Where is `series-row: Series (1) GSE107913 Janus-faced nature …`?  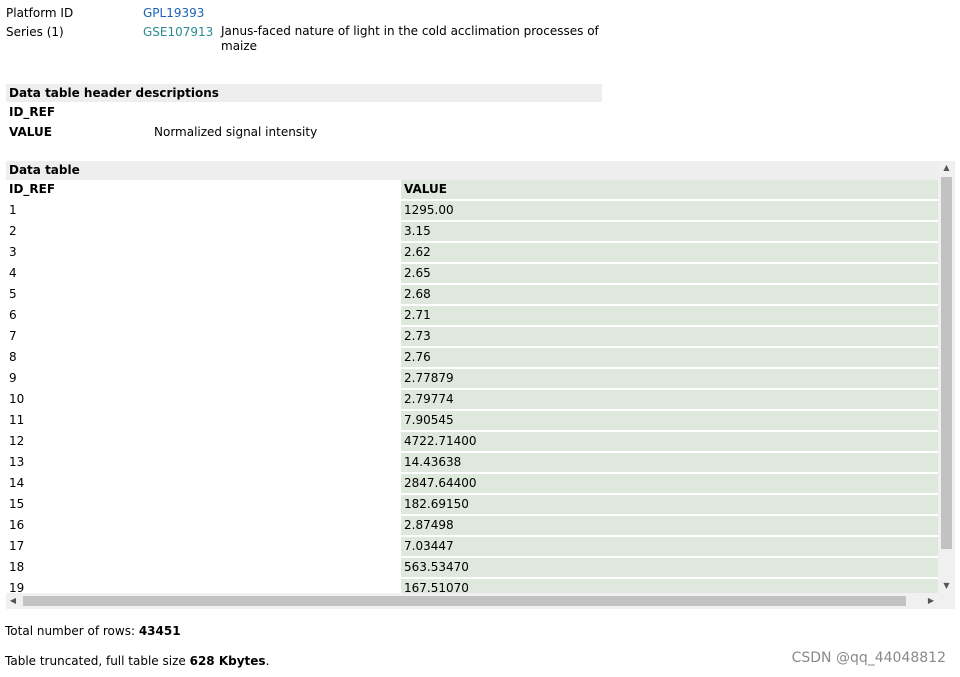 series-row: Series (1) GSE107913 Janus-faced nature … is located at coordinates (306, 39).